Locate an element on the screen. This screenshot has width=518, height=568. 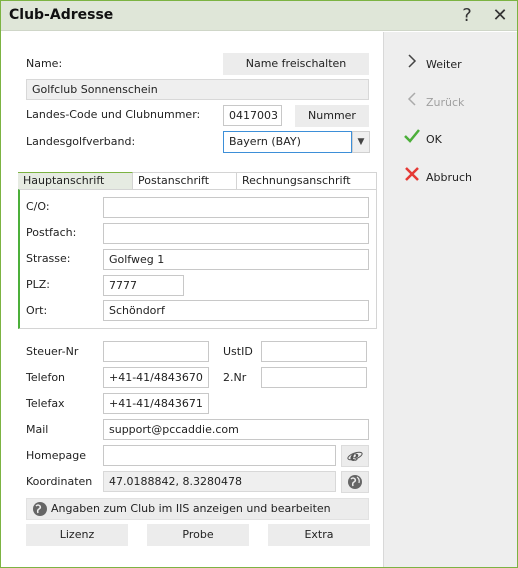
phone2-field is located at coordinates (314, 377).